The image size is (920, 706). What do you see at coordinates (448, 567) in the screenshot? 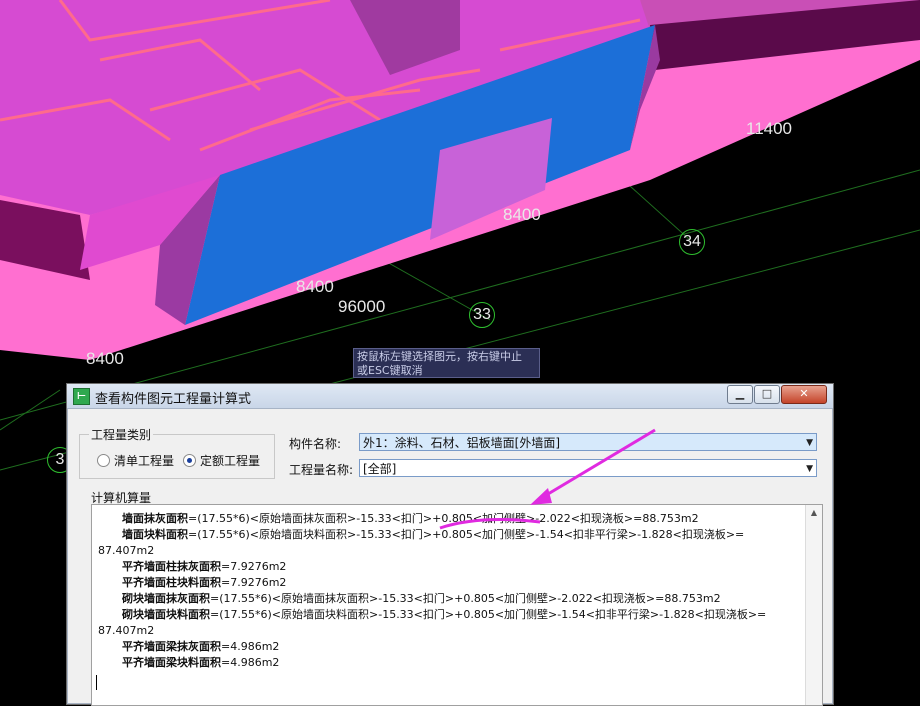
I see `calc-line: 平齐墙面柱抹灰面积=7.9276m2` at bounding box center [448, 567].